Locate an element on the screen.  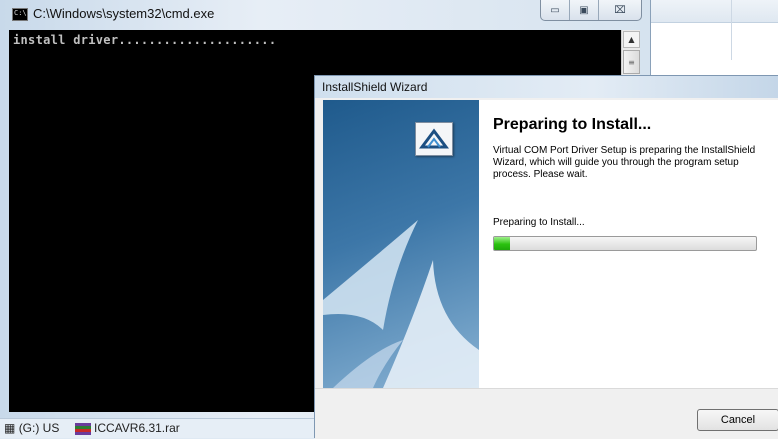
minimize-button: ▭ is located at coordinates (555, 10).